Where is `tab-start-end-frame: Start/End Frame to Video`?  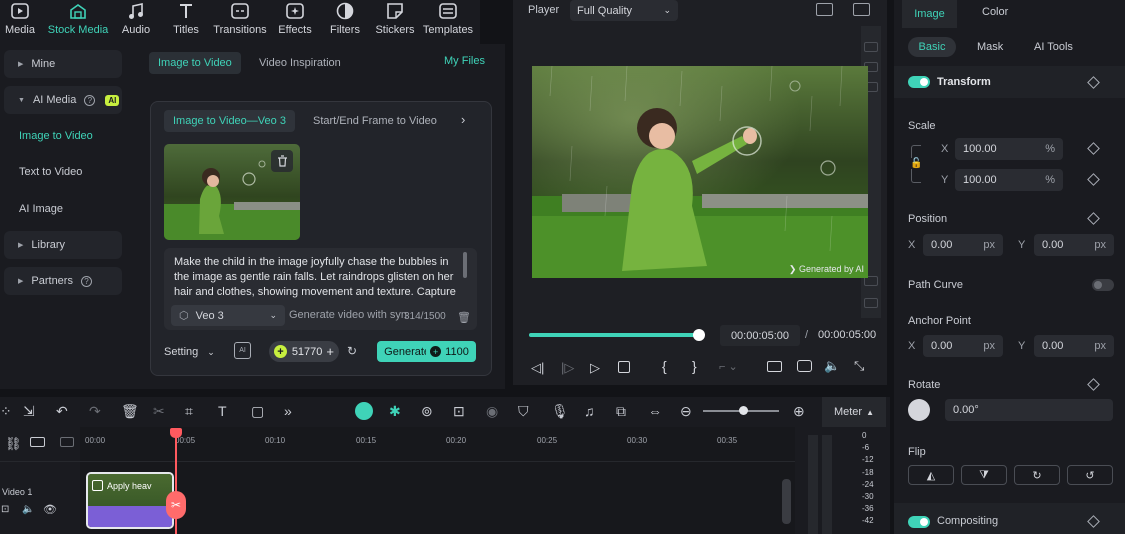 tab-start-end-frame: Start/End Frame to Video is located at coordinates (375, 121).